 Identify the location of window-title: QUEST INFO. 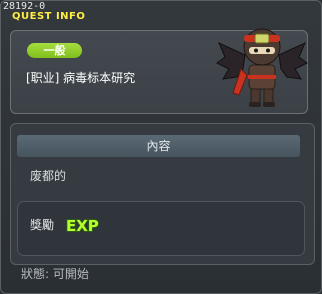
(49, 16).